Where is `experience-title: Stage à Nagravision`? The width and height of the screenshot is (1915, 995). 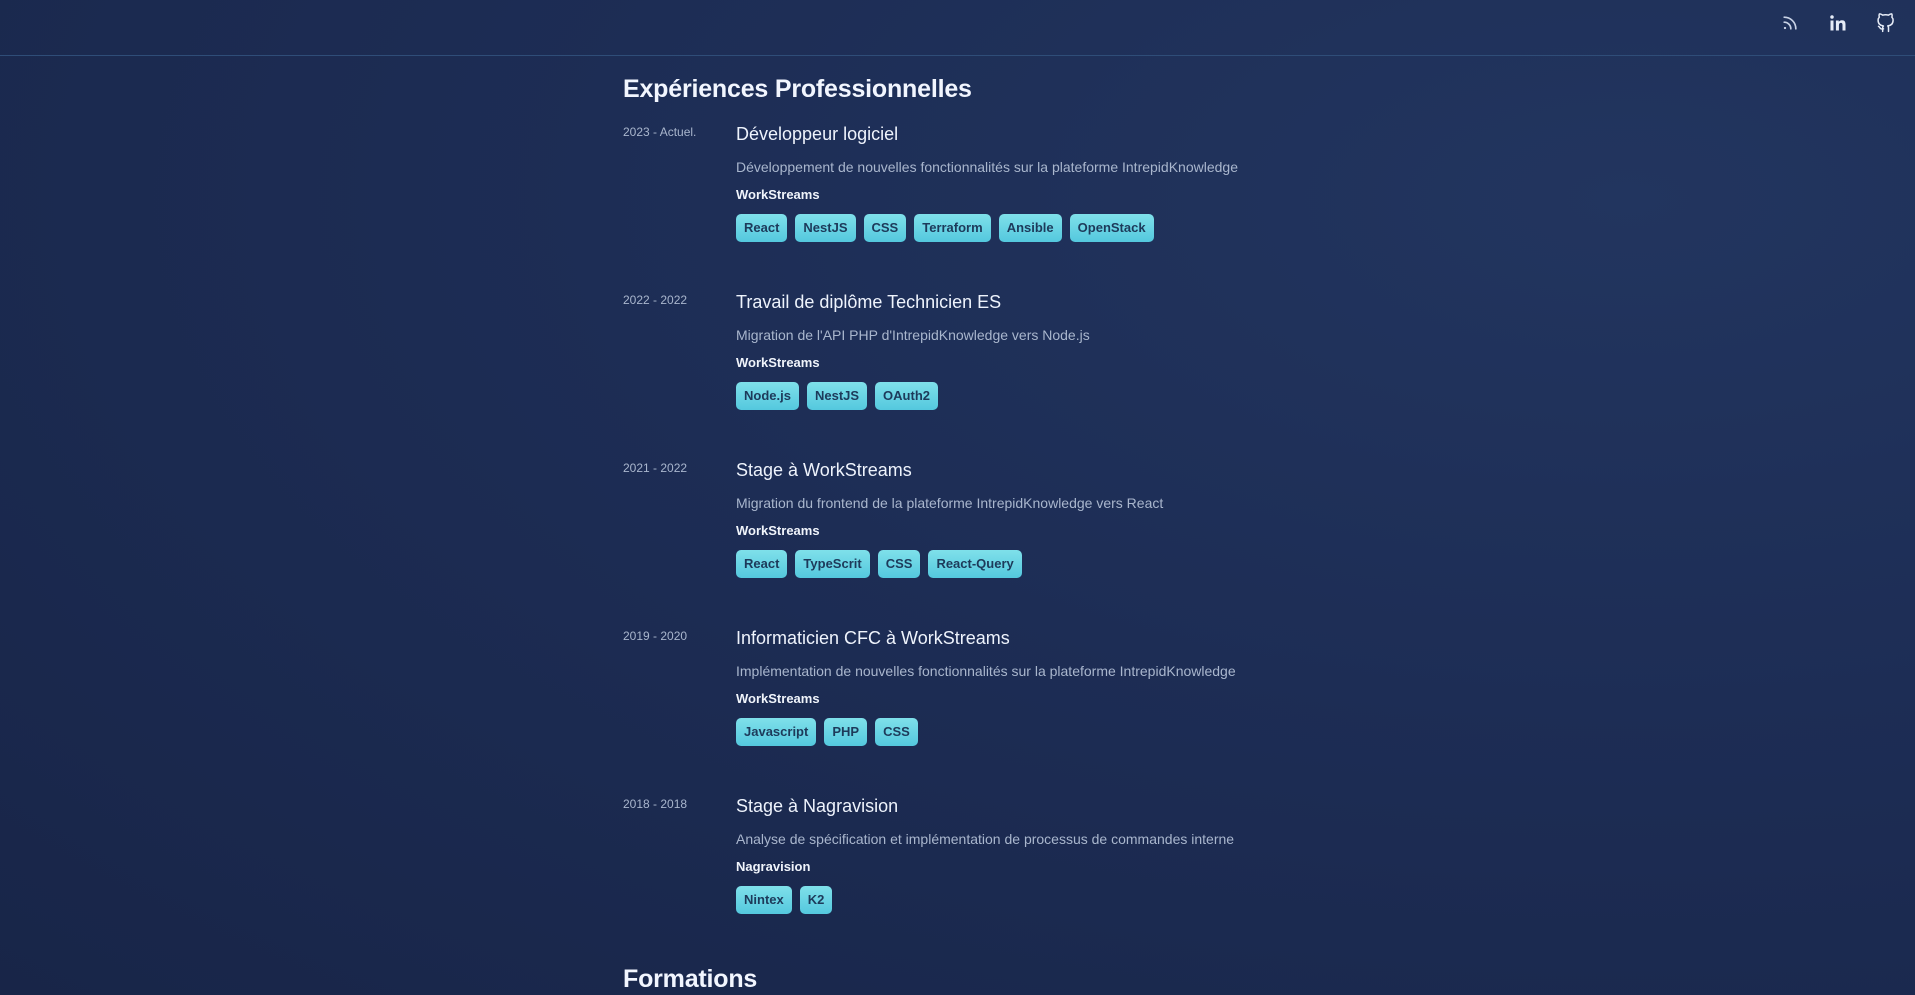
experience-title: Stage à Nagravision is located at coordinates (817, 806).